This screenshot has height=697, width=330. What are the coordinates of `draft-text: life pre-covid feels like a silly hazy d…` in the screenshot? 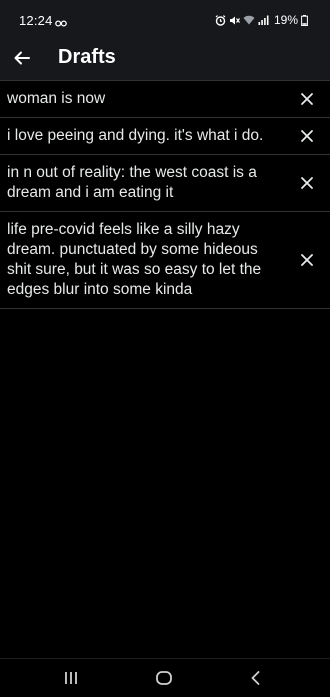 It's located at (134, 259).